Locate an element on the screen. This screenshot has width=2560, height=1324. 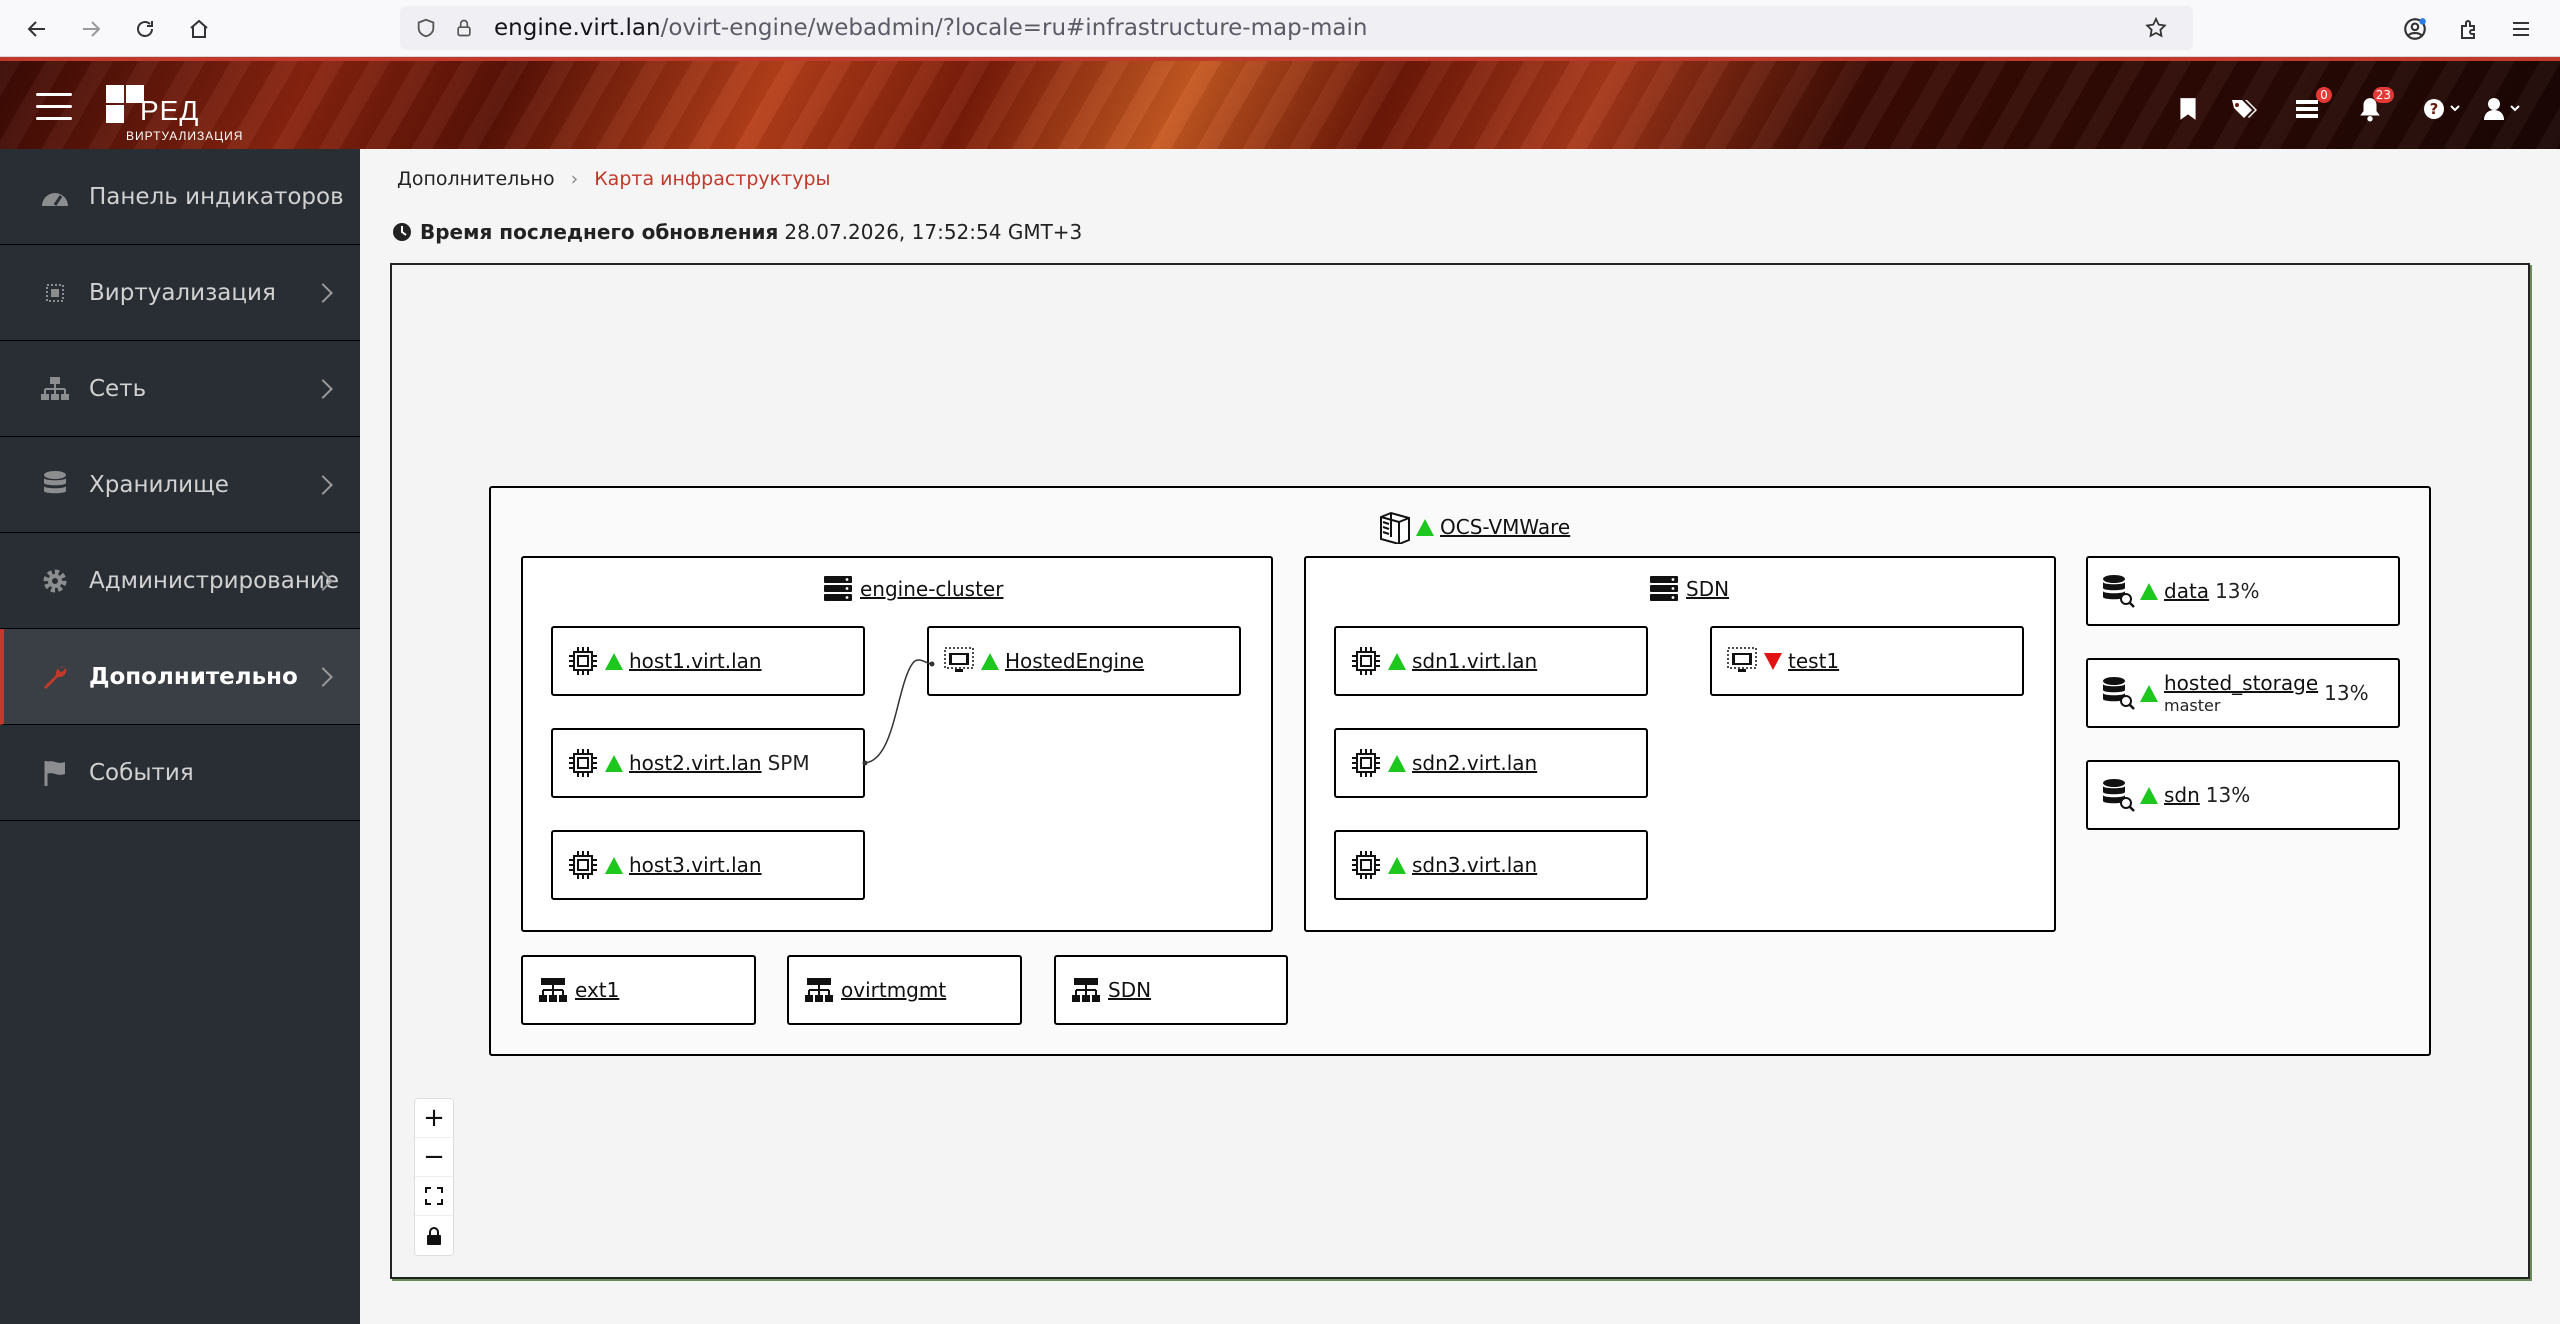
storage-name: data is located at coordinates (2186, 591).